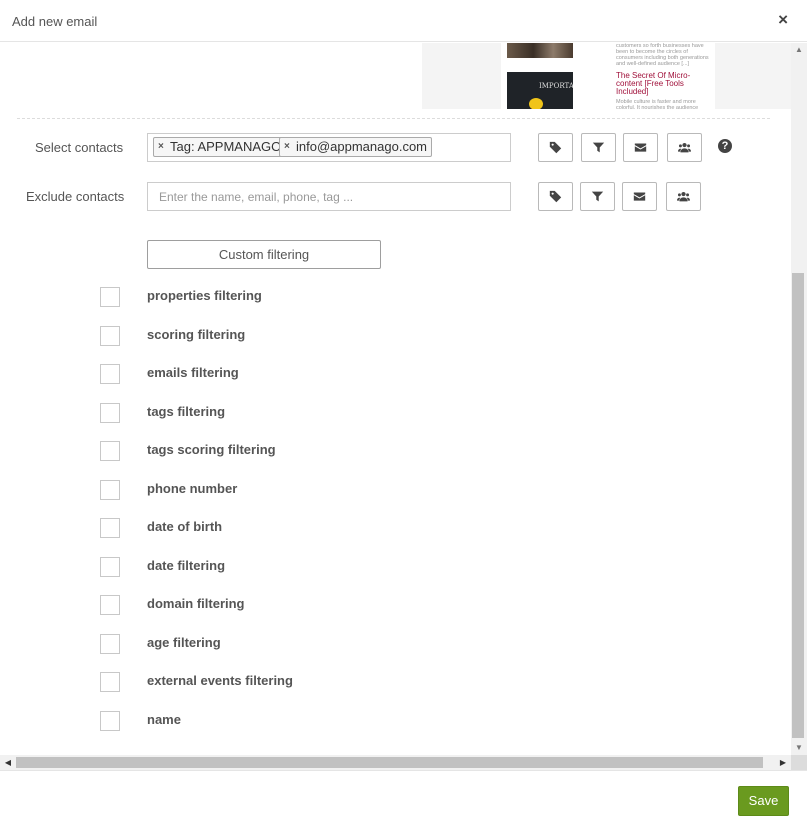 This screenshot has height=828, width=807. Describe the element at coordinates (196, 334) in the screenshot. I see `filter-label: scoring filtering` at that location.